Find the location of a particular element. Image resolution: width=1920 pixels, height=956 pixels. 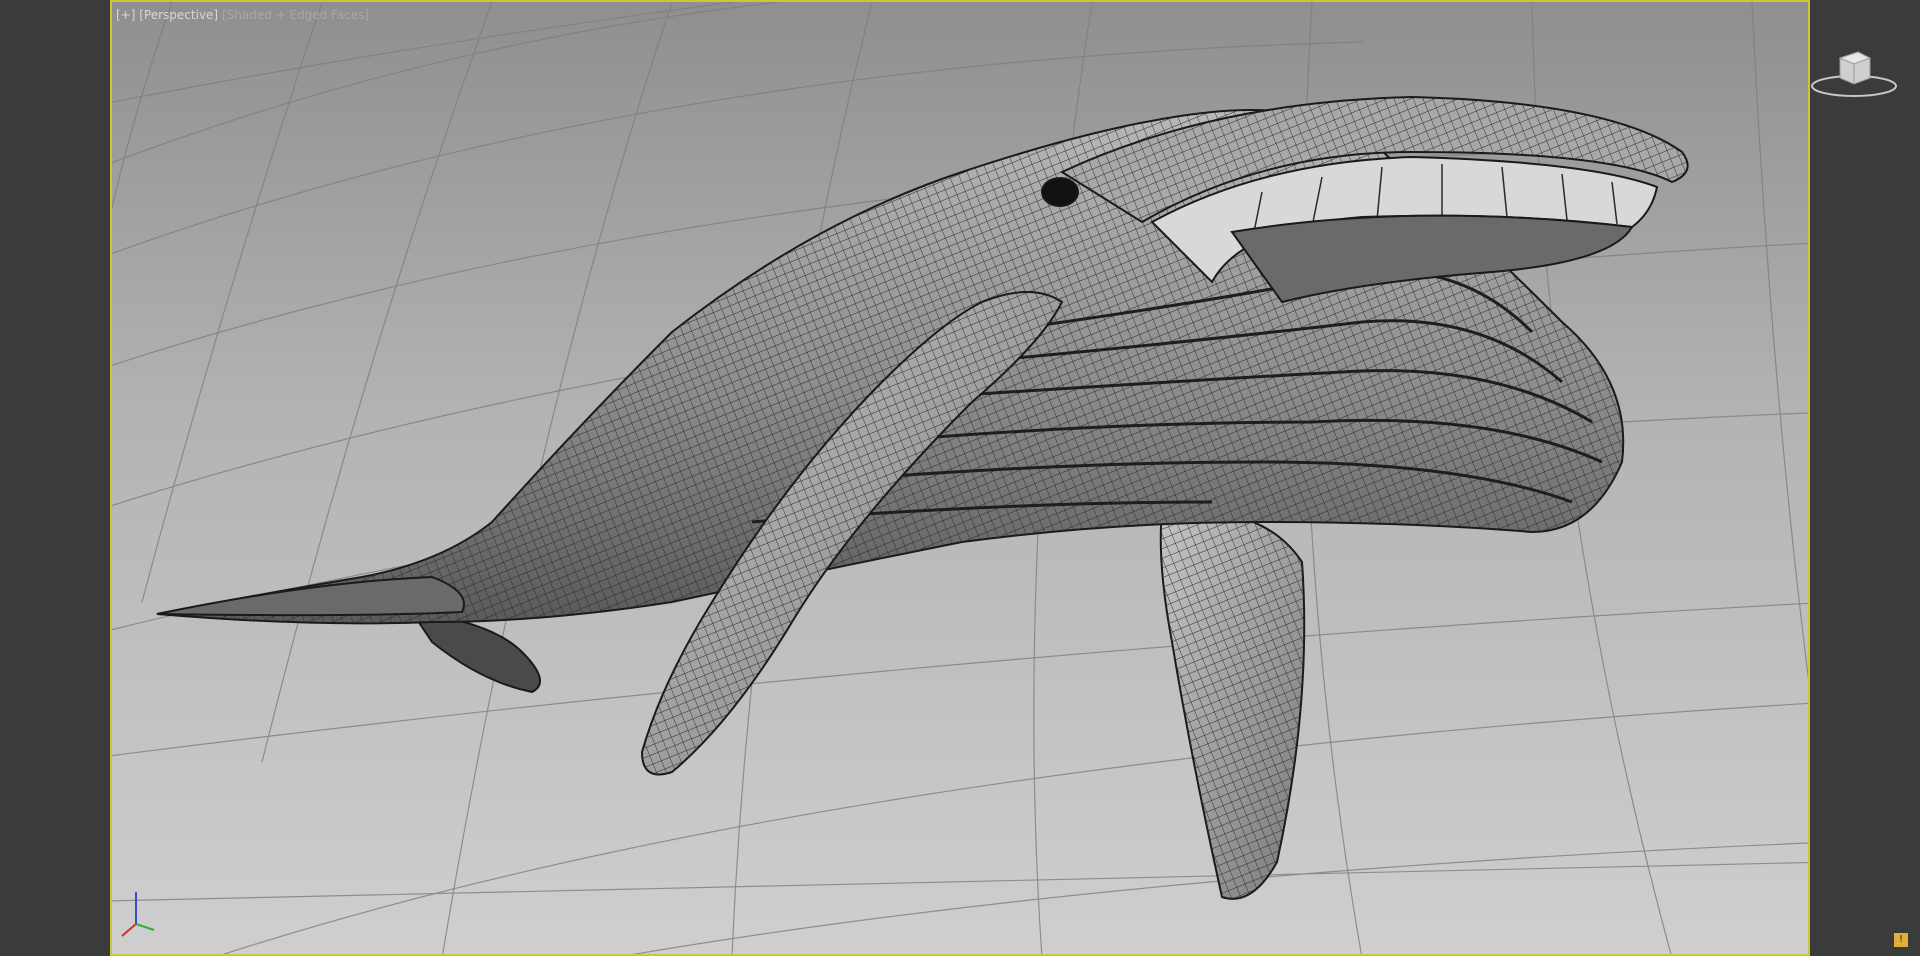

tail-fluke-lower is located at coordinates (475, 652).